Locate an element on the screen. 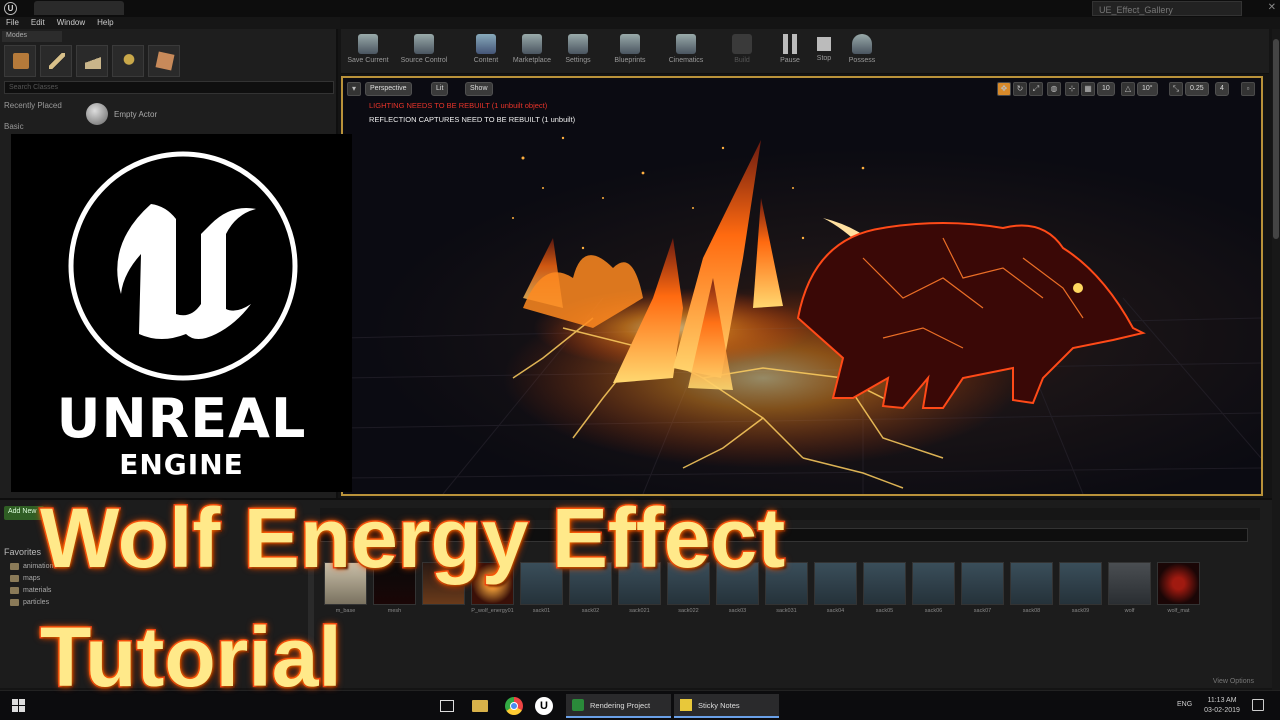 Image resolution: width=1280 pixels, height=720 pixels. asset-name: sack031 is located at coordinates (786, 611).